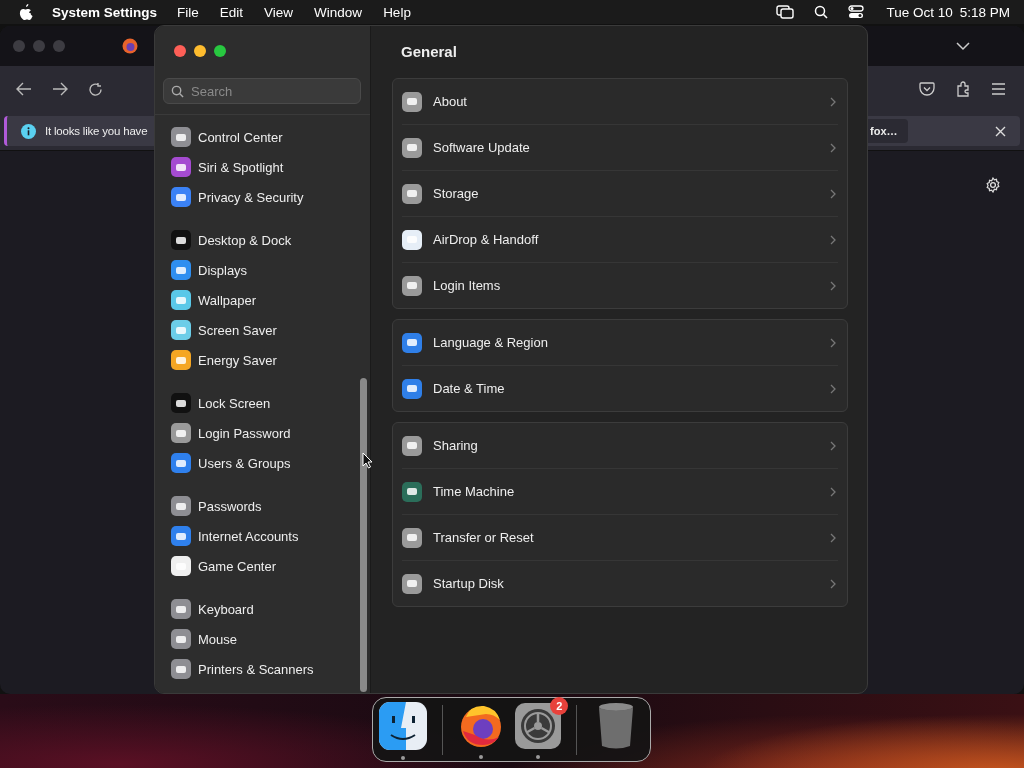  I want to click on settings-row: Language & Region, so click(620, 343).